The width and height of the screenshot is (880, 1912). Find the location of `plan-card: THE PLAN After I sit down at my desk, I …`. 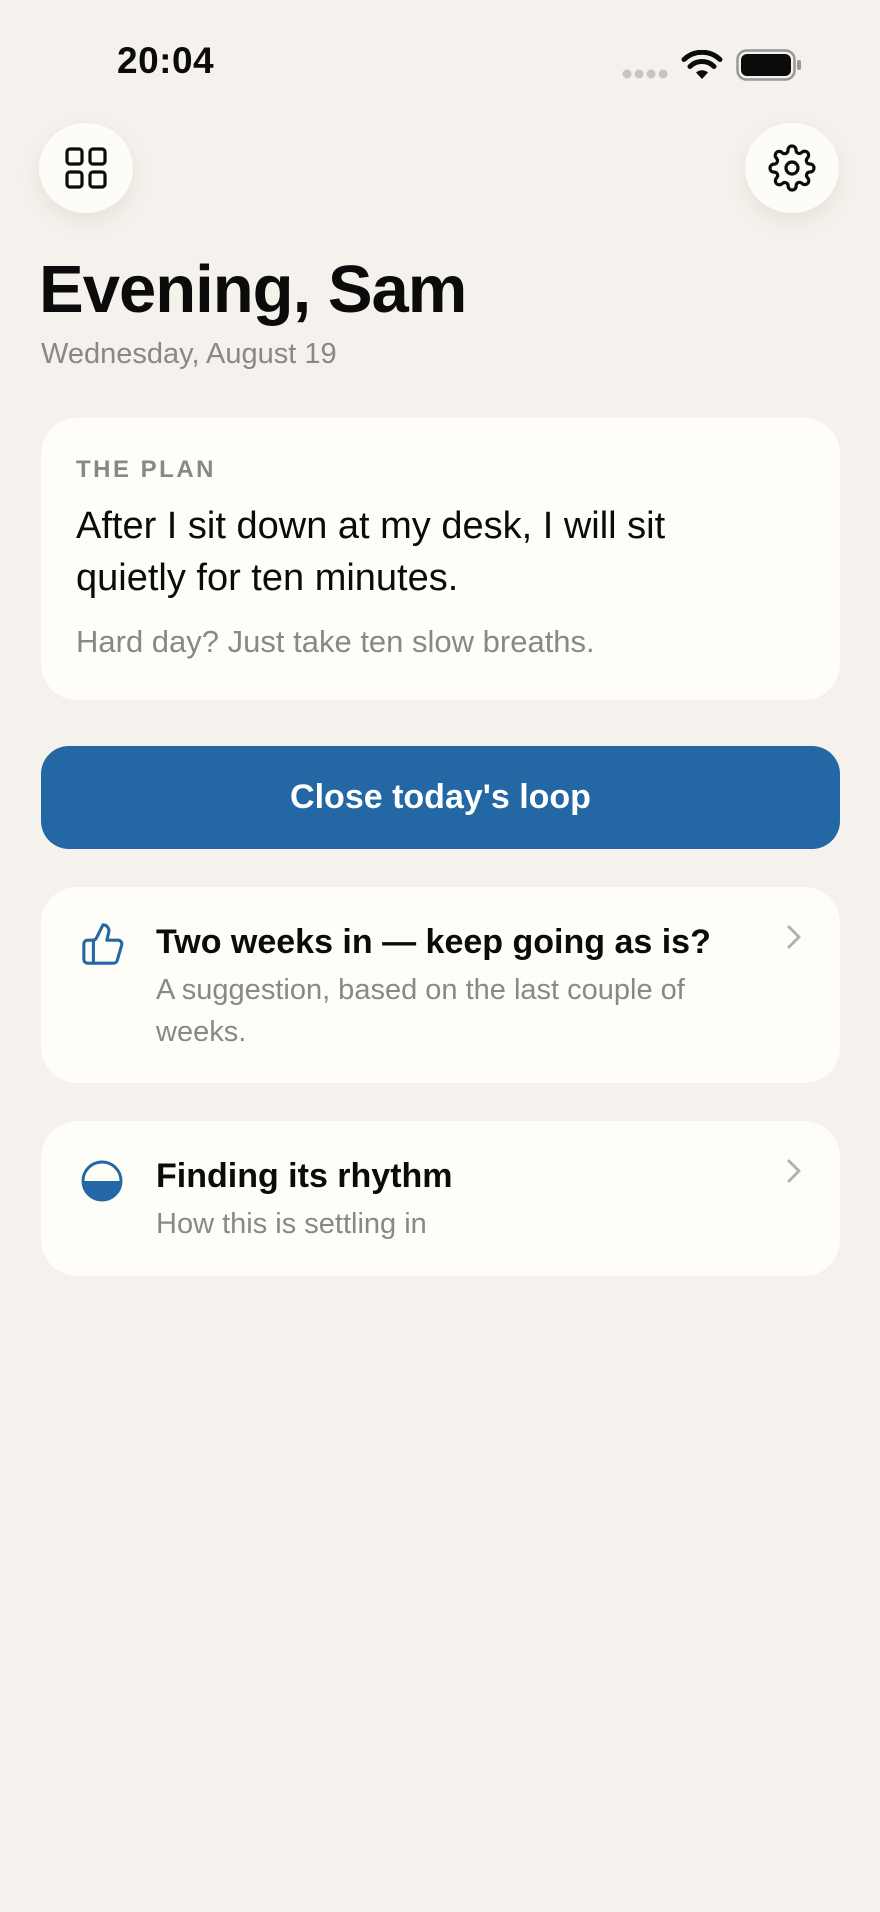

plan-card: THE PLAN After I sit down at my desk, I … is located at coordinates (440, 559).